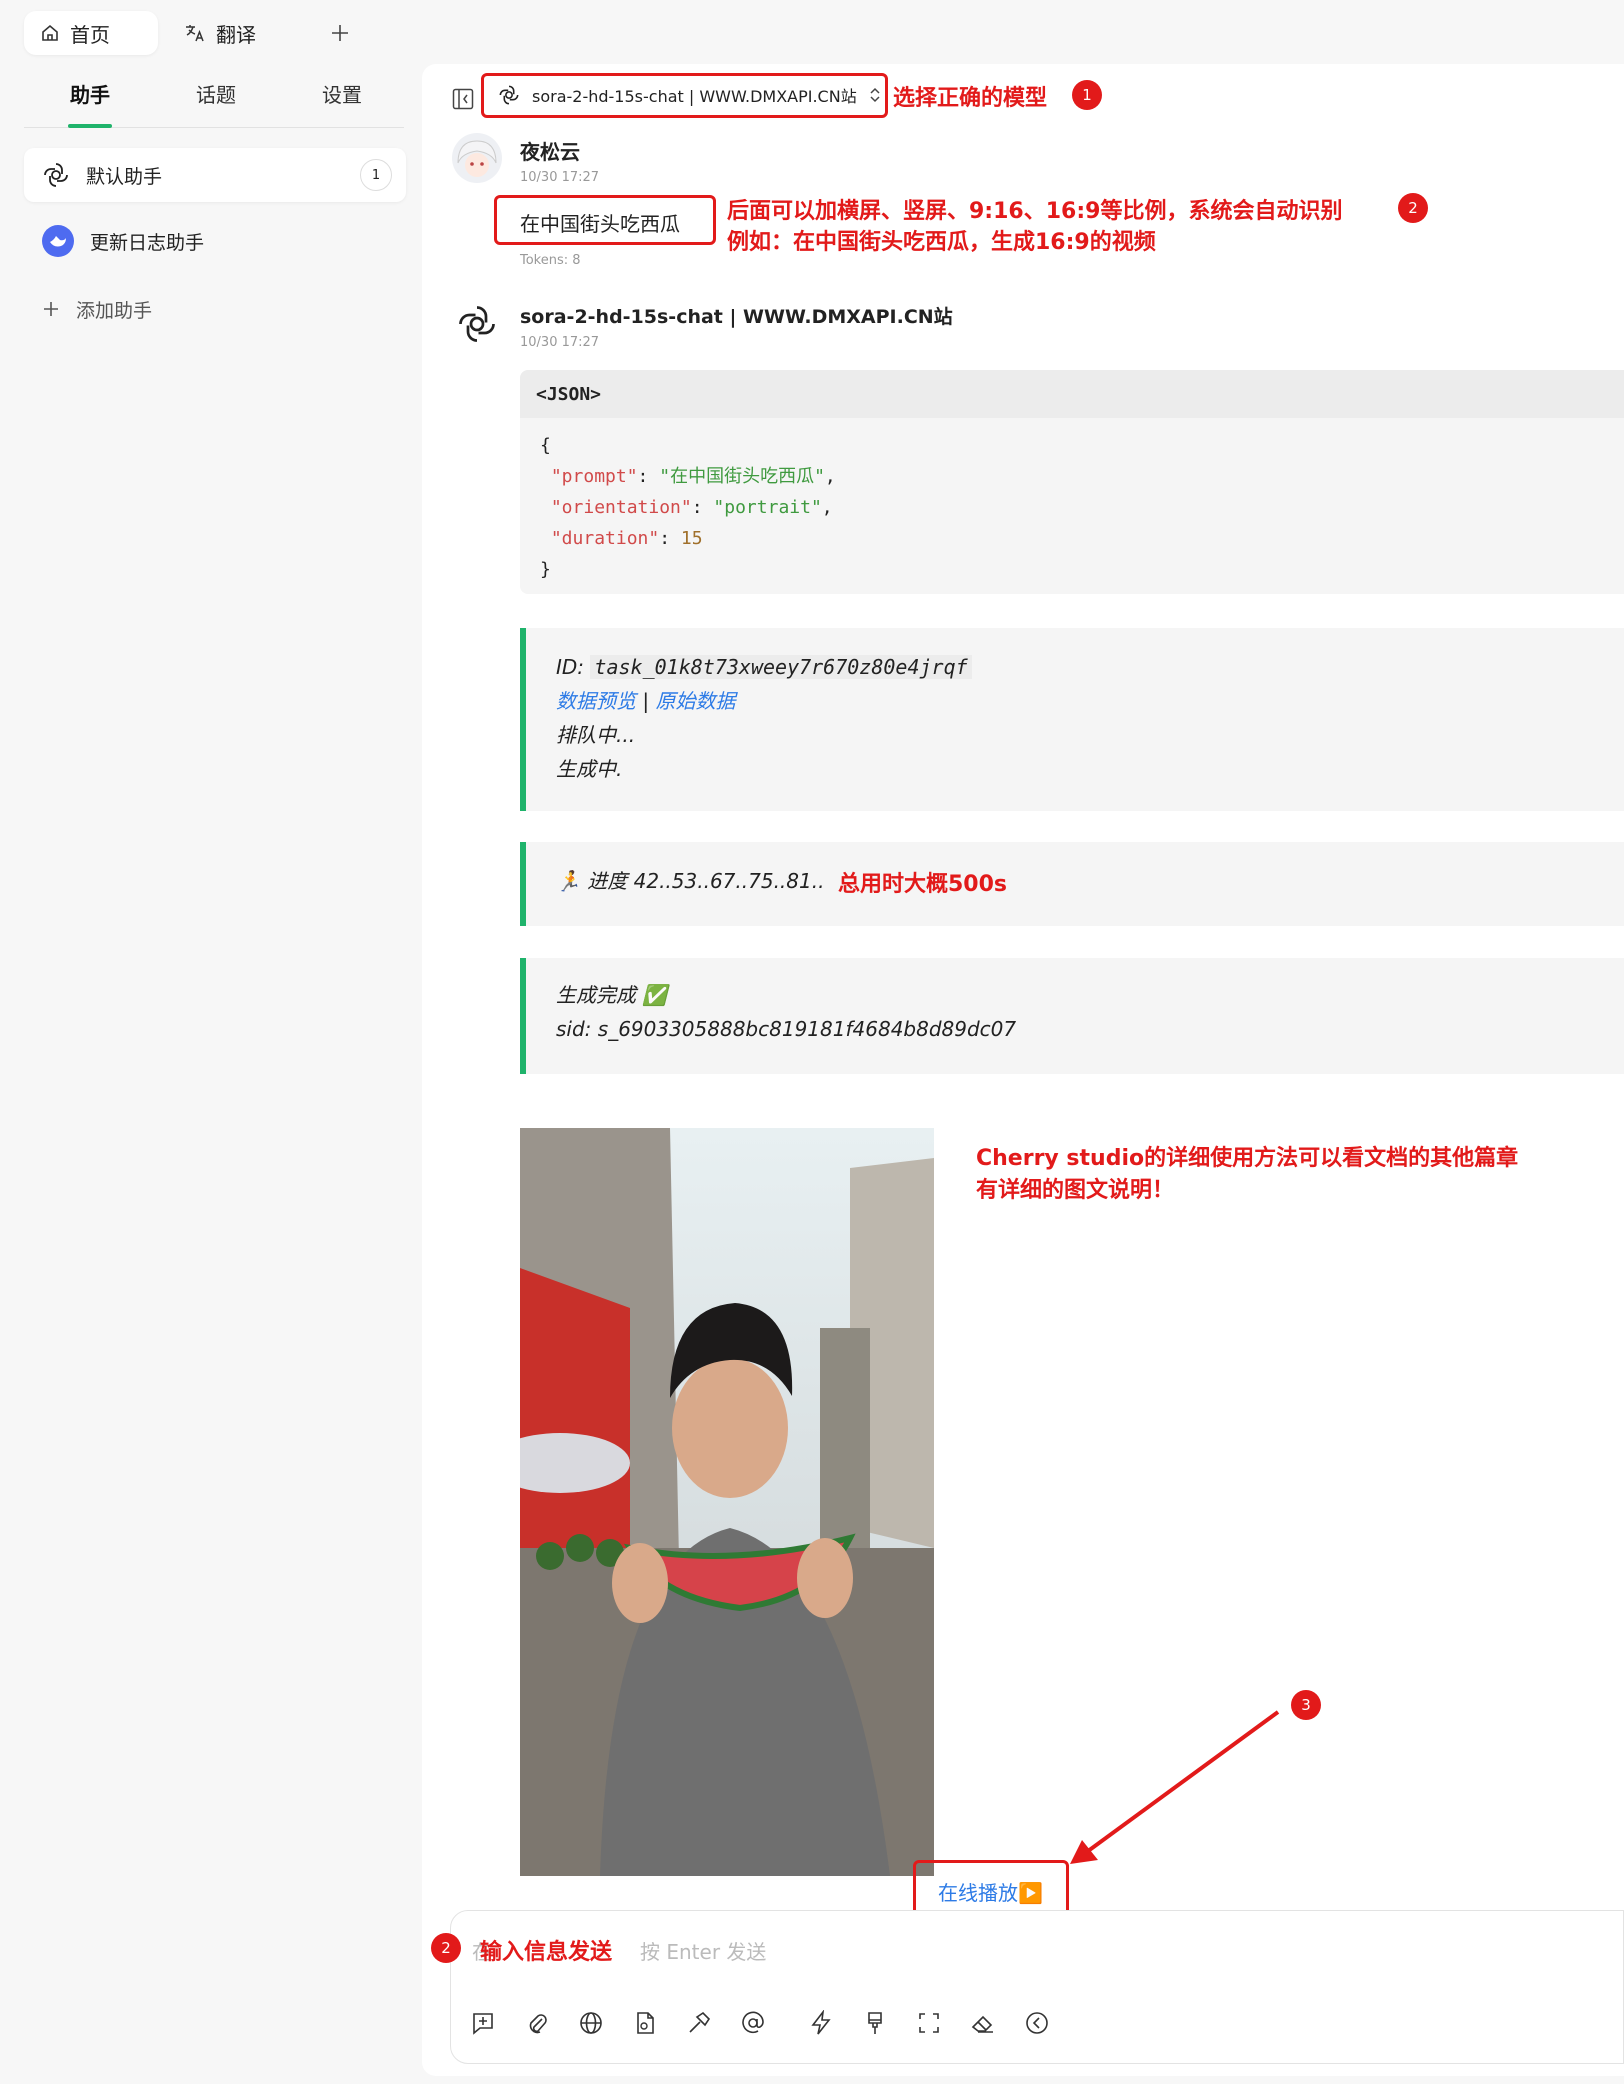 The height and width of the screenshot is (2084, 1624). I want to click on top-bar: 首页 翻译, so click(812, 32).